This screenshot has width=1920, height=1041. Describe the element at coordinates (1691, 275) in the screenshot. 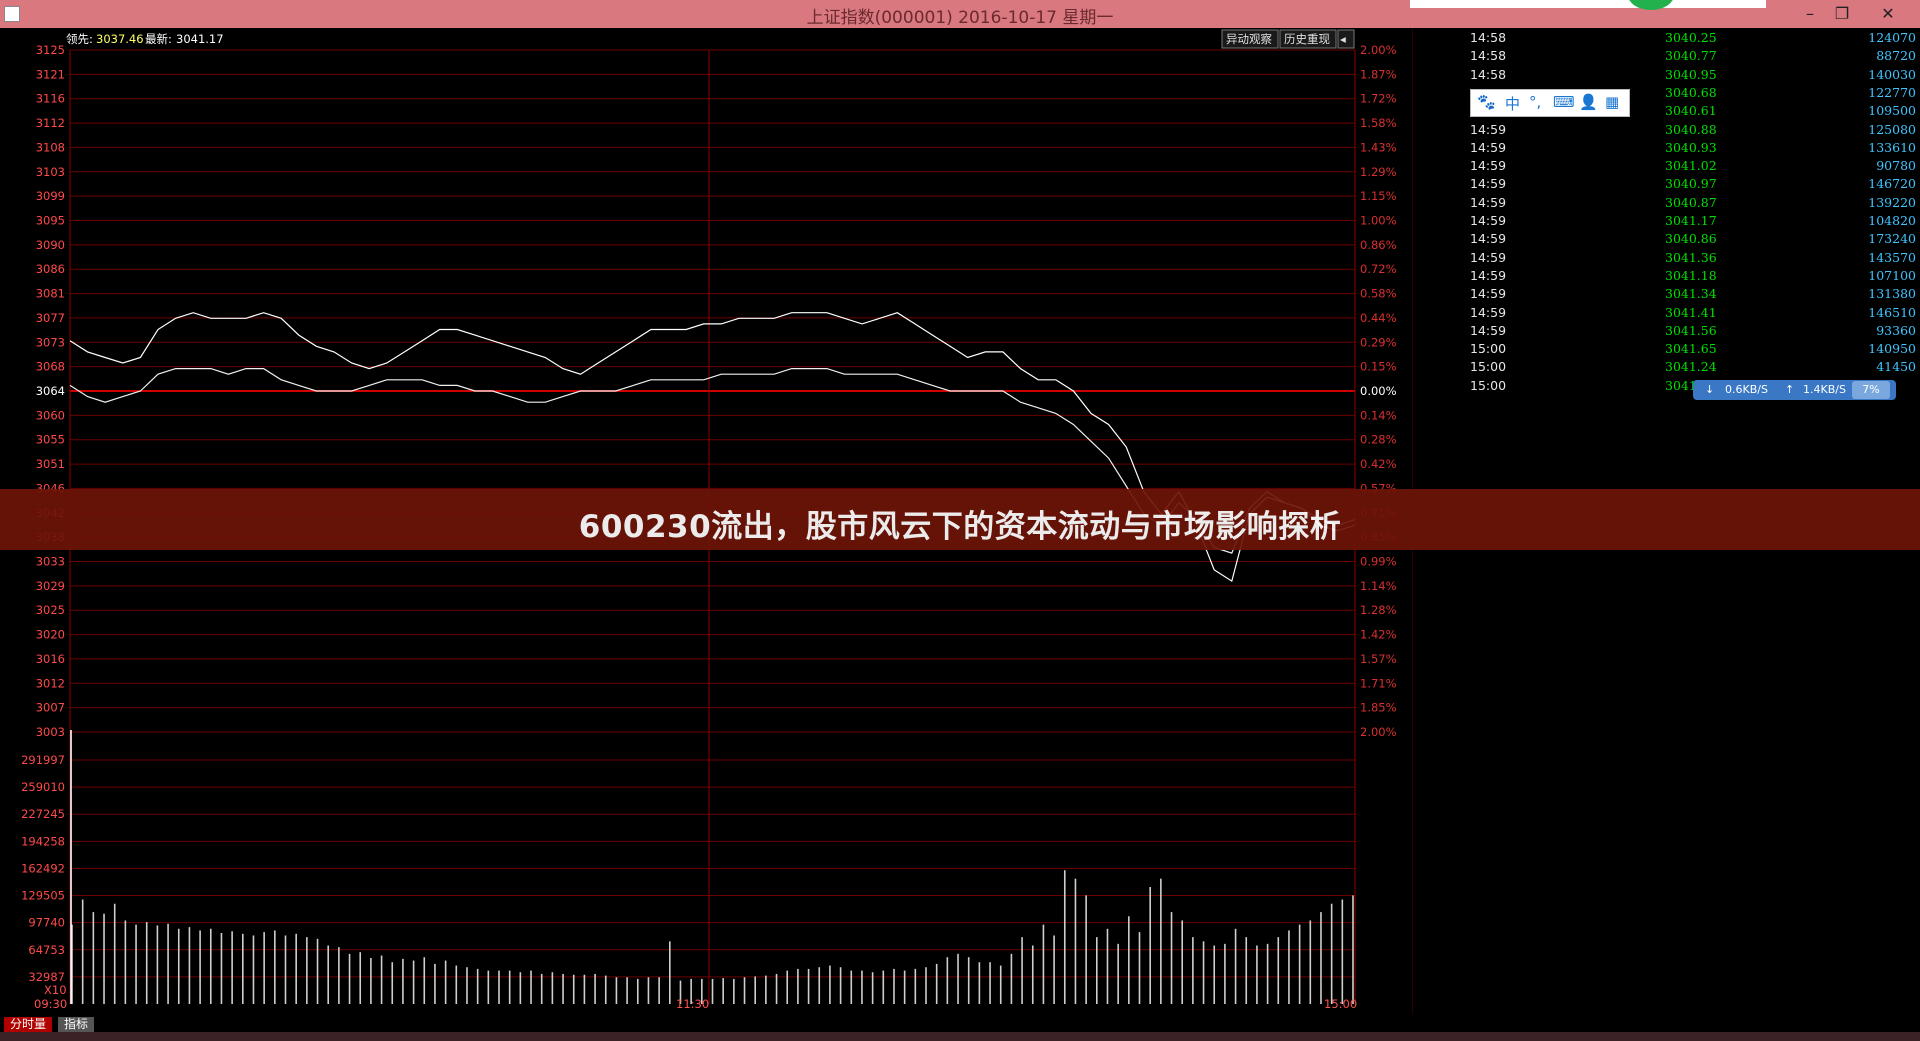

I see `tick-price: 3041.18` at that location.